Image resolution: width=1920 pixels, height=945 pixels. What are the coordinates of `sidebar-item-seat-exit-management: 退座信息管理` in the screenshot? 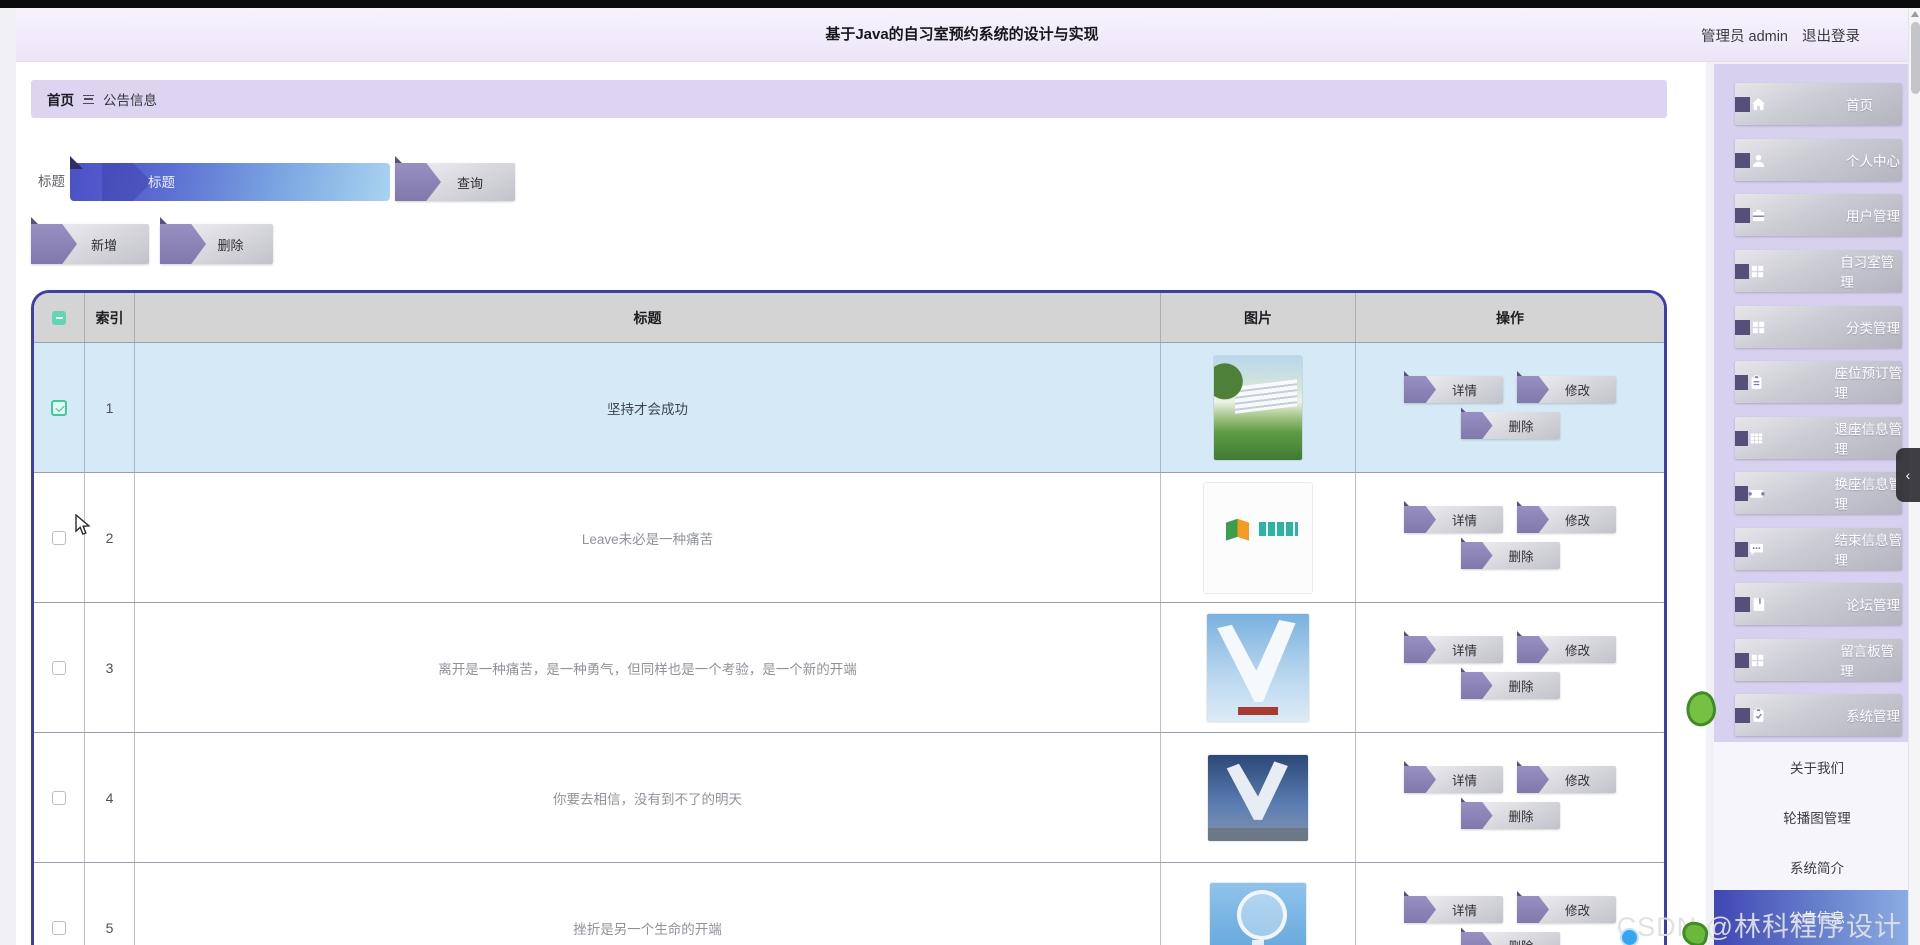 It's located at (1818, 438).